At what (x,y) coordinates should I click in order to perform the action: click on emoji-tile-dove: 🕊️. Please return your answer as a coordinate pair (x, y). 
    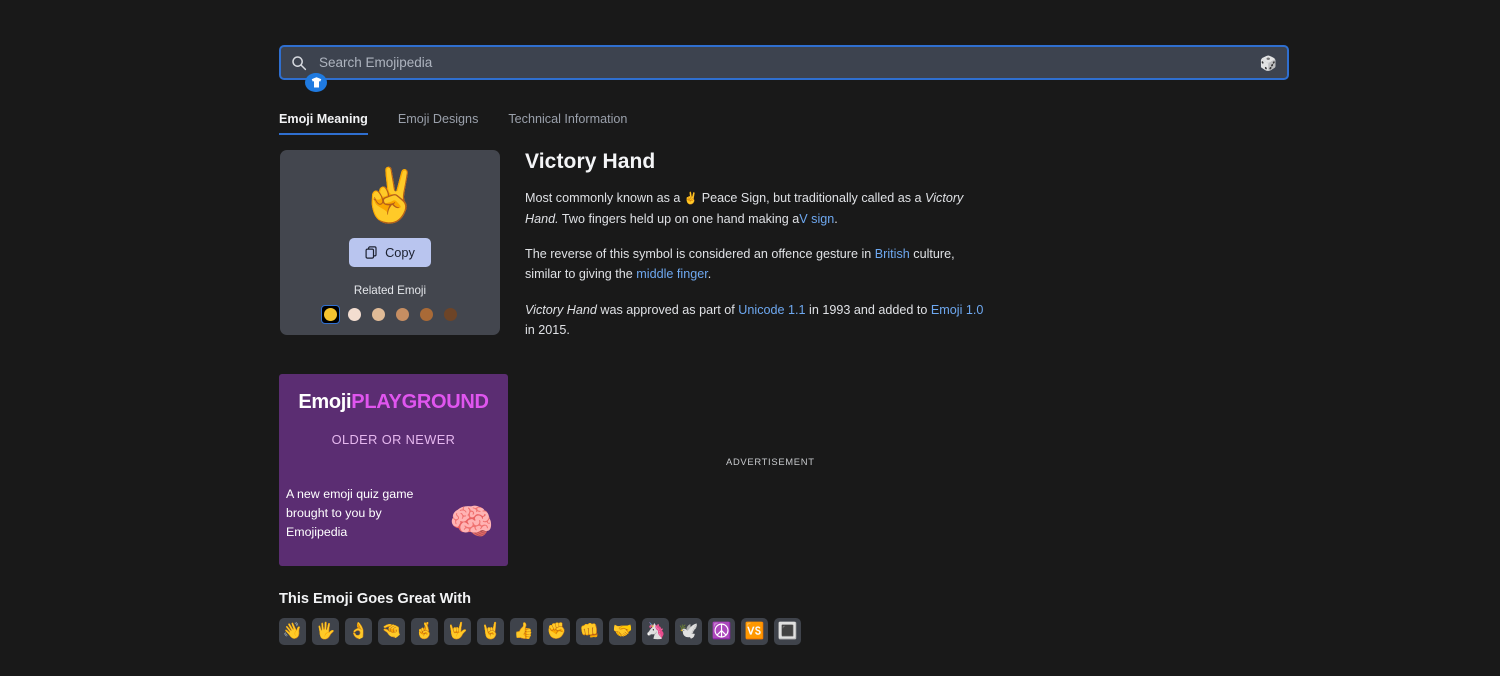
    Looking at the image, I should click on (688, 631).